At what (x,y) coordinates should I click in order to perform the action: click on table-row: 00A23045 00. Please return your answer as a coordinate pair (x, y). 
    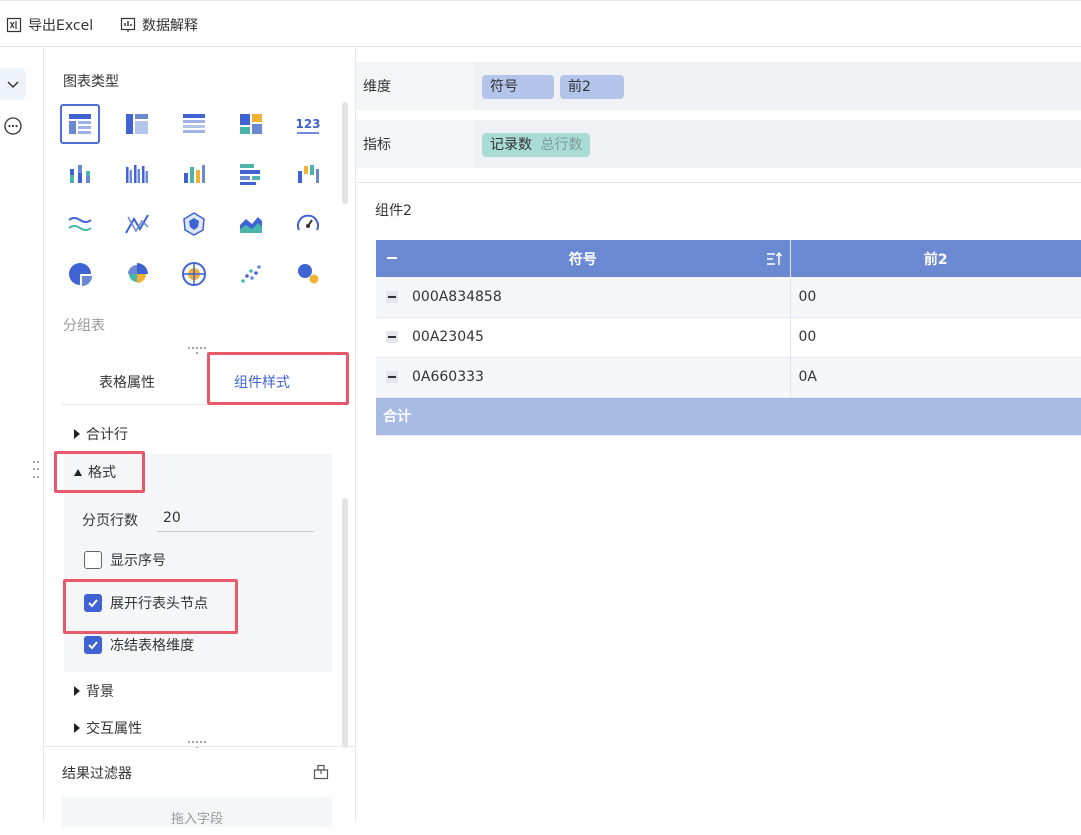
    Looking at the image, I should click on (728, 337).